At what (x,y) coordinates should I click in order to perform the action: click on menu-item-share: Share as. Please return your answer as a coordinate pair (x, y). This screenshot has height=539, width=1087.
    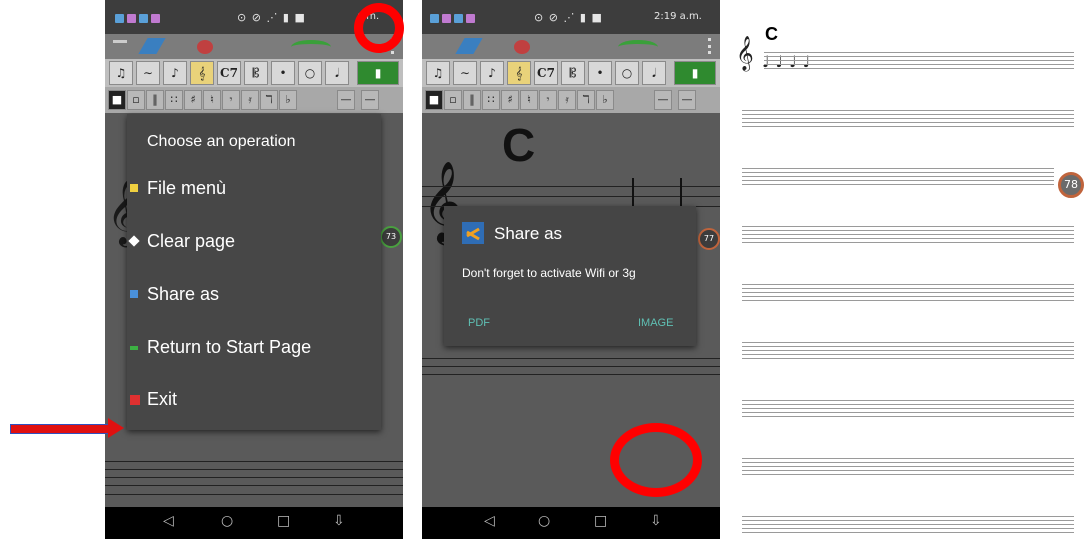
    Looking at the image, I should click on (254, 296).